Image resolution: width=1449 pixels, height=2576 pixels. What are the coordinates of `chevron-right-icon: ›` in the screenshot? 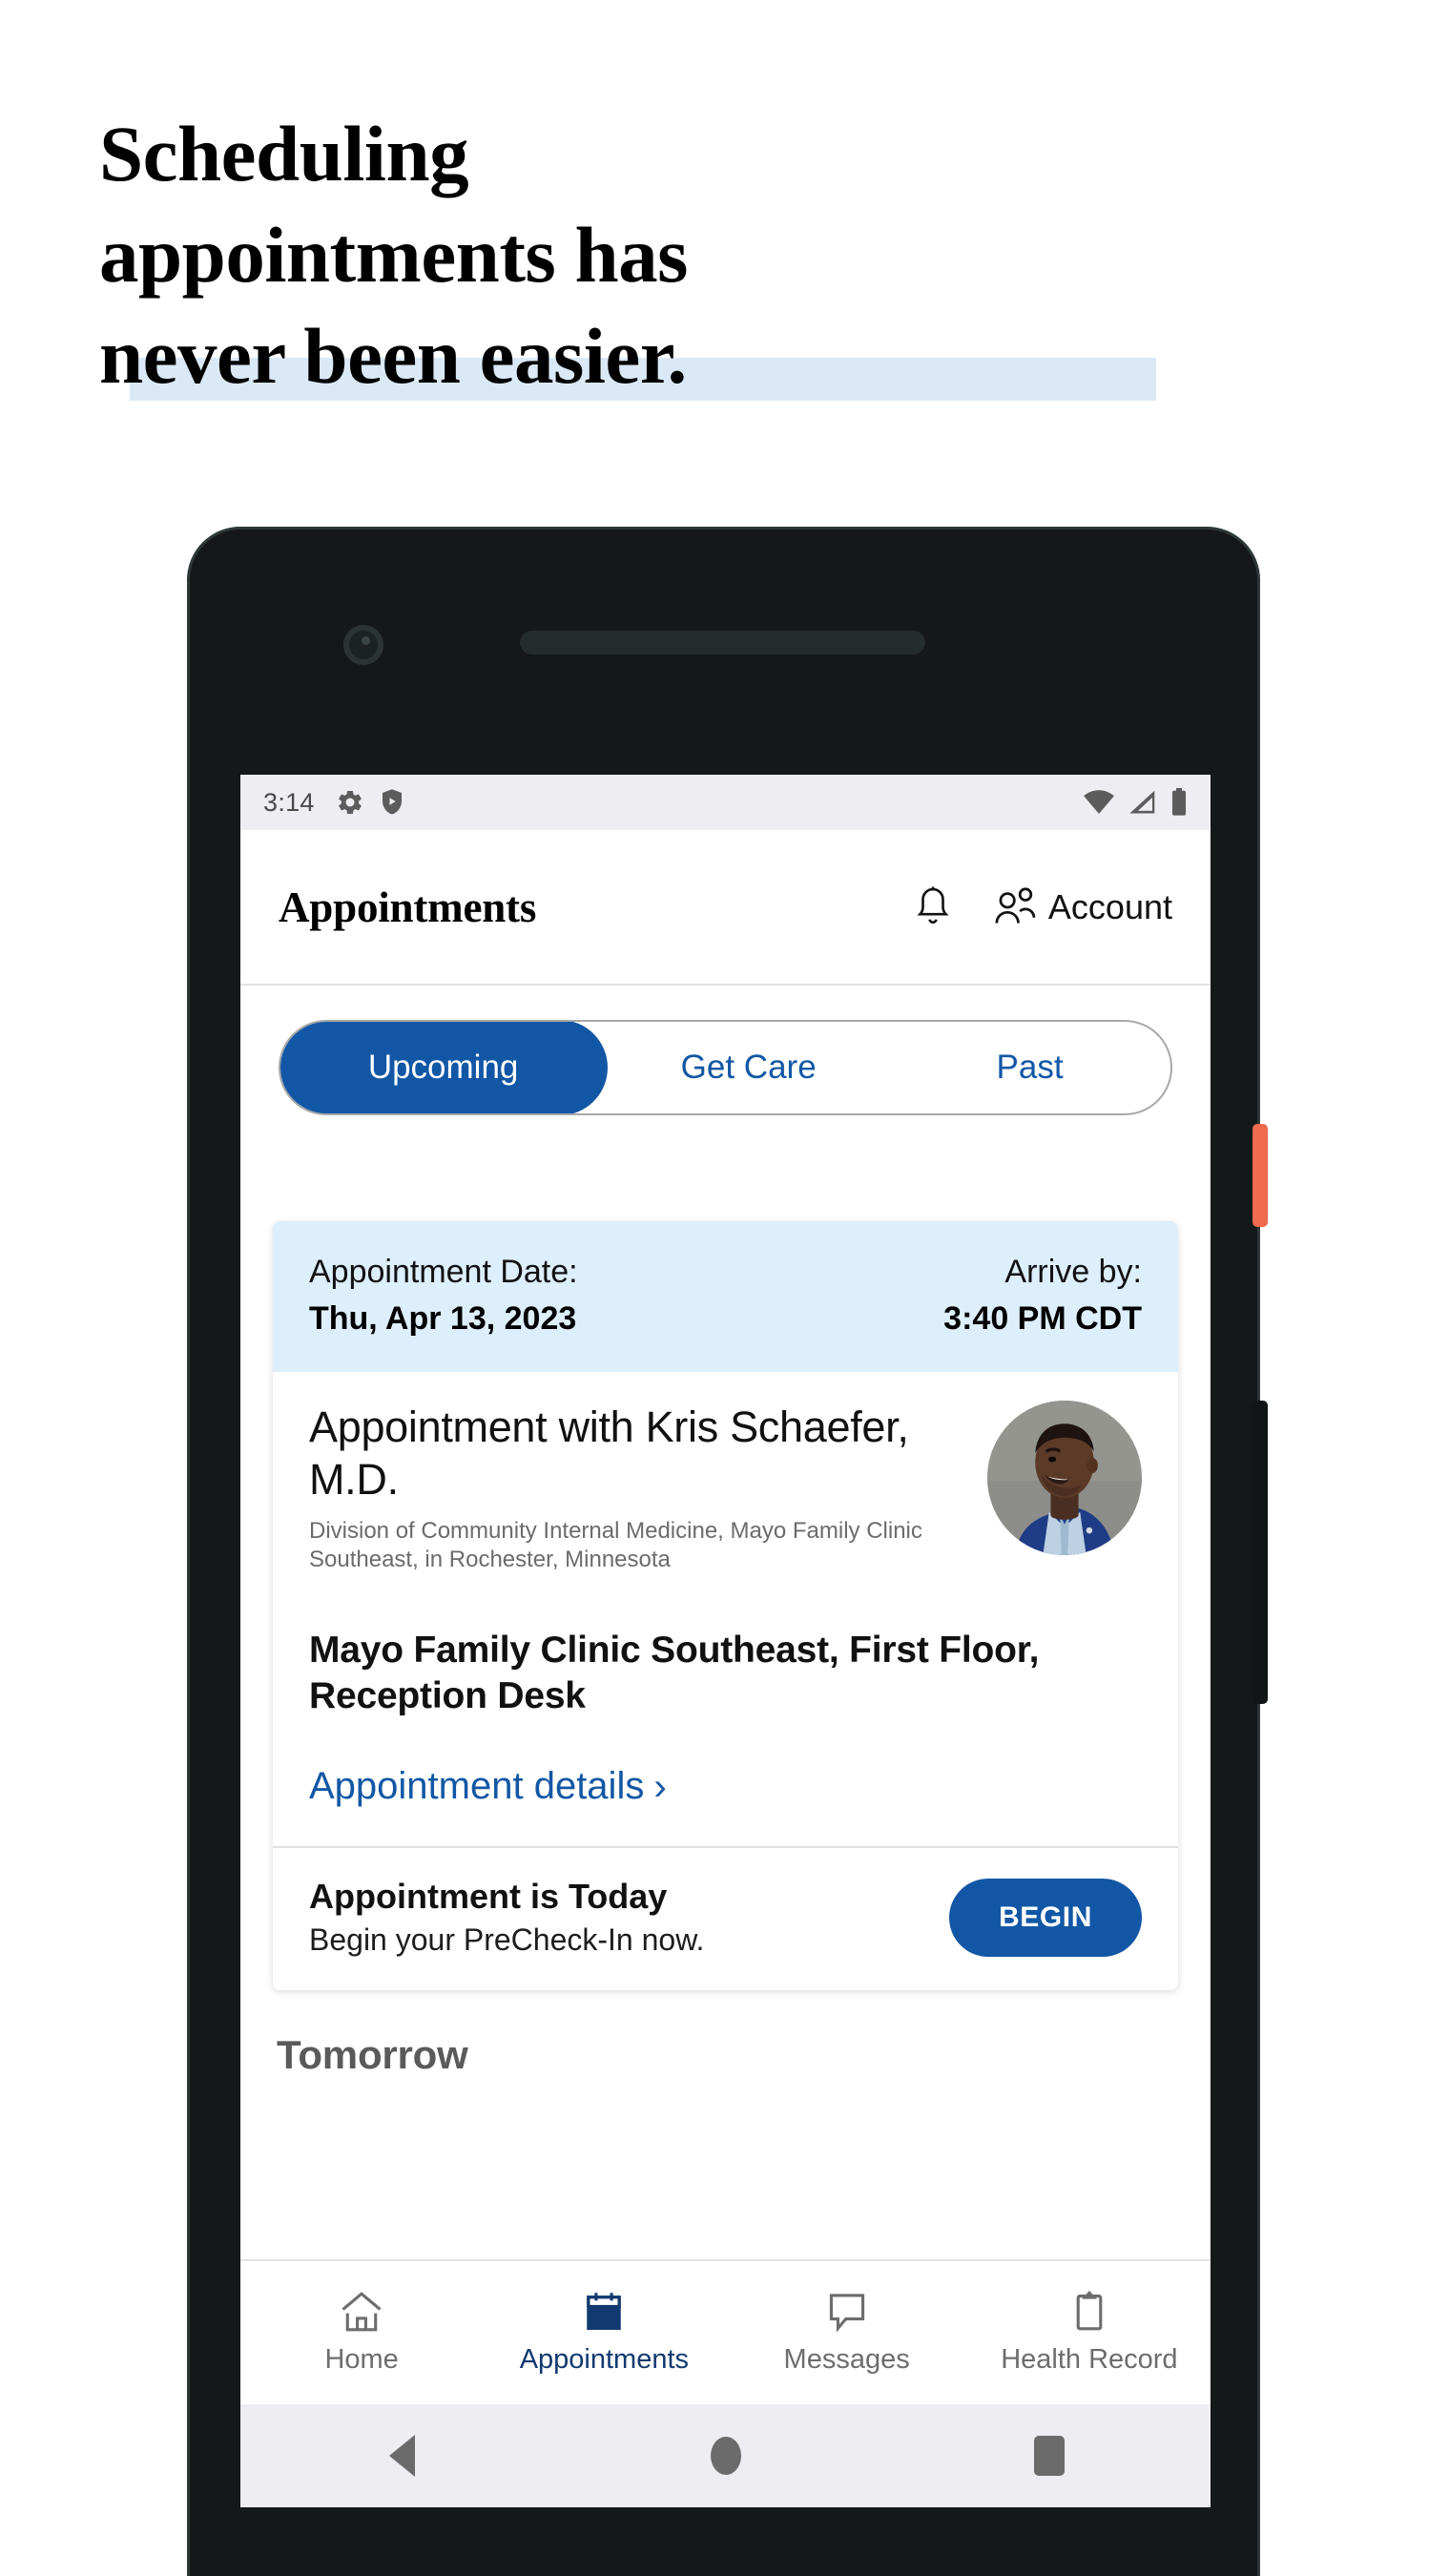 It's located at (660, 1786).